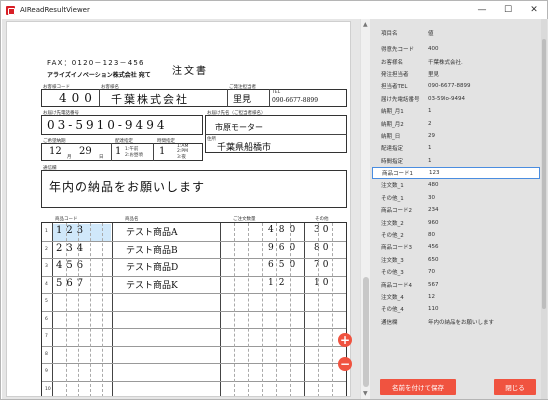 This screenshot has height=400, width=548. Describe the element at coordinates (456, 198) in the screenshot. I see `result-row: その他_1 30` at that location.